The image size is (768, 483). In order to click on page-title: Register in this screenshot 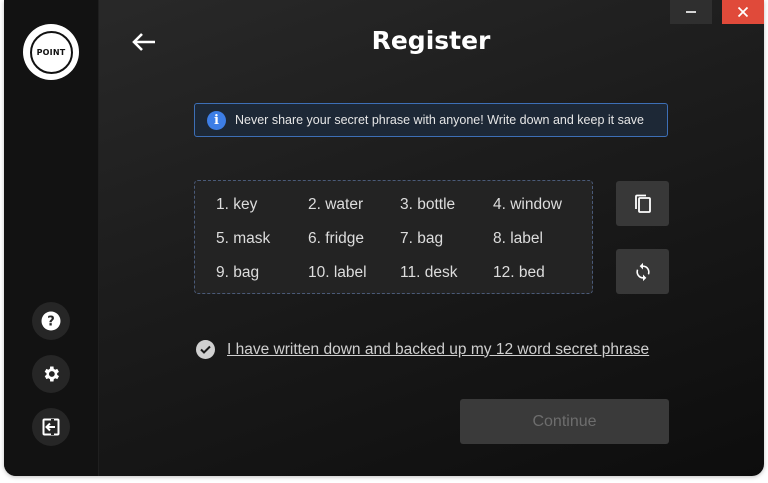, I will do `click(431, 40)`.